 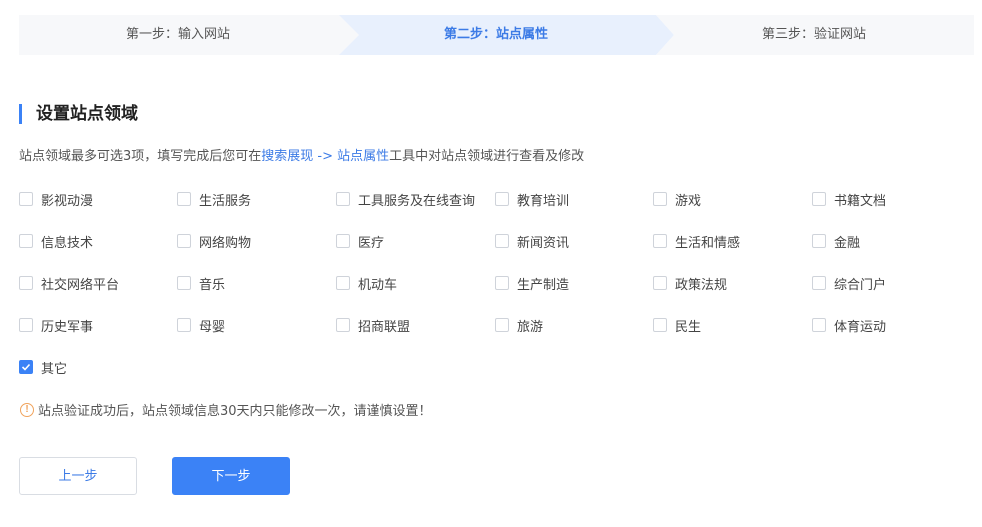 What do you see at coordinates (543, 243) in the screenshot?
I see `category-label: 新闻资讯` at bounding box center [543, 243].